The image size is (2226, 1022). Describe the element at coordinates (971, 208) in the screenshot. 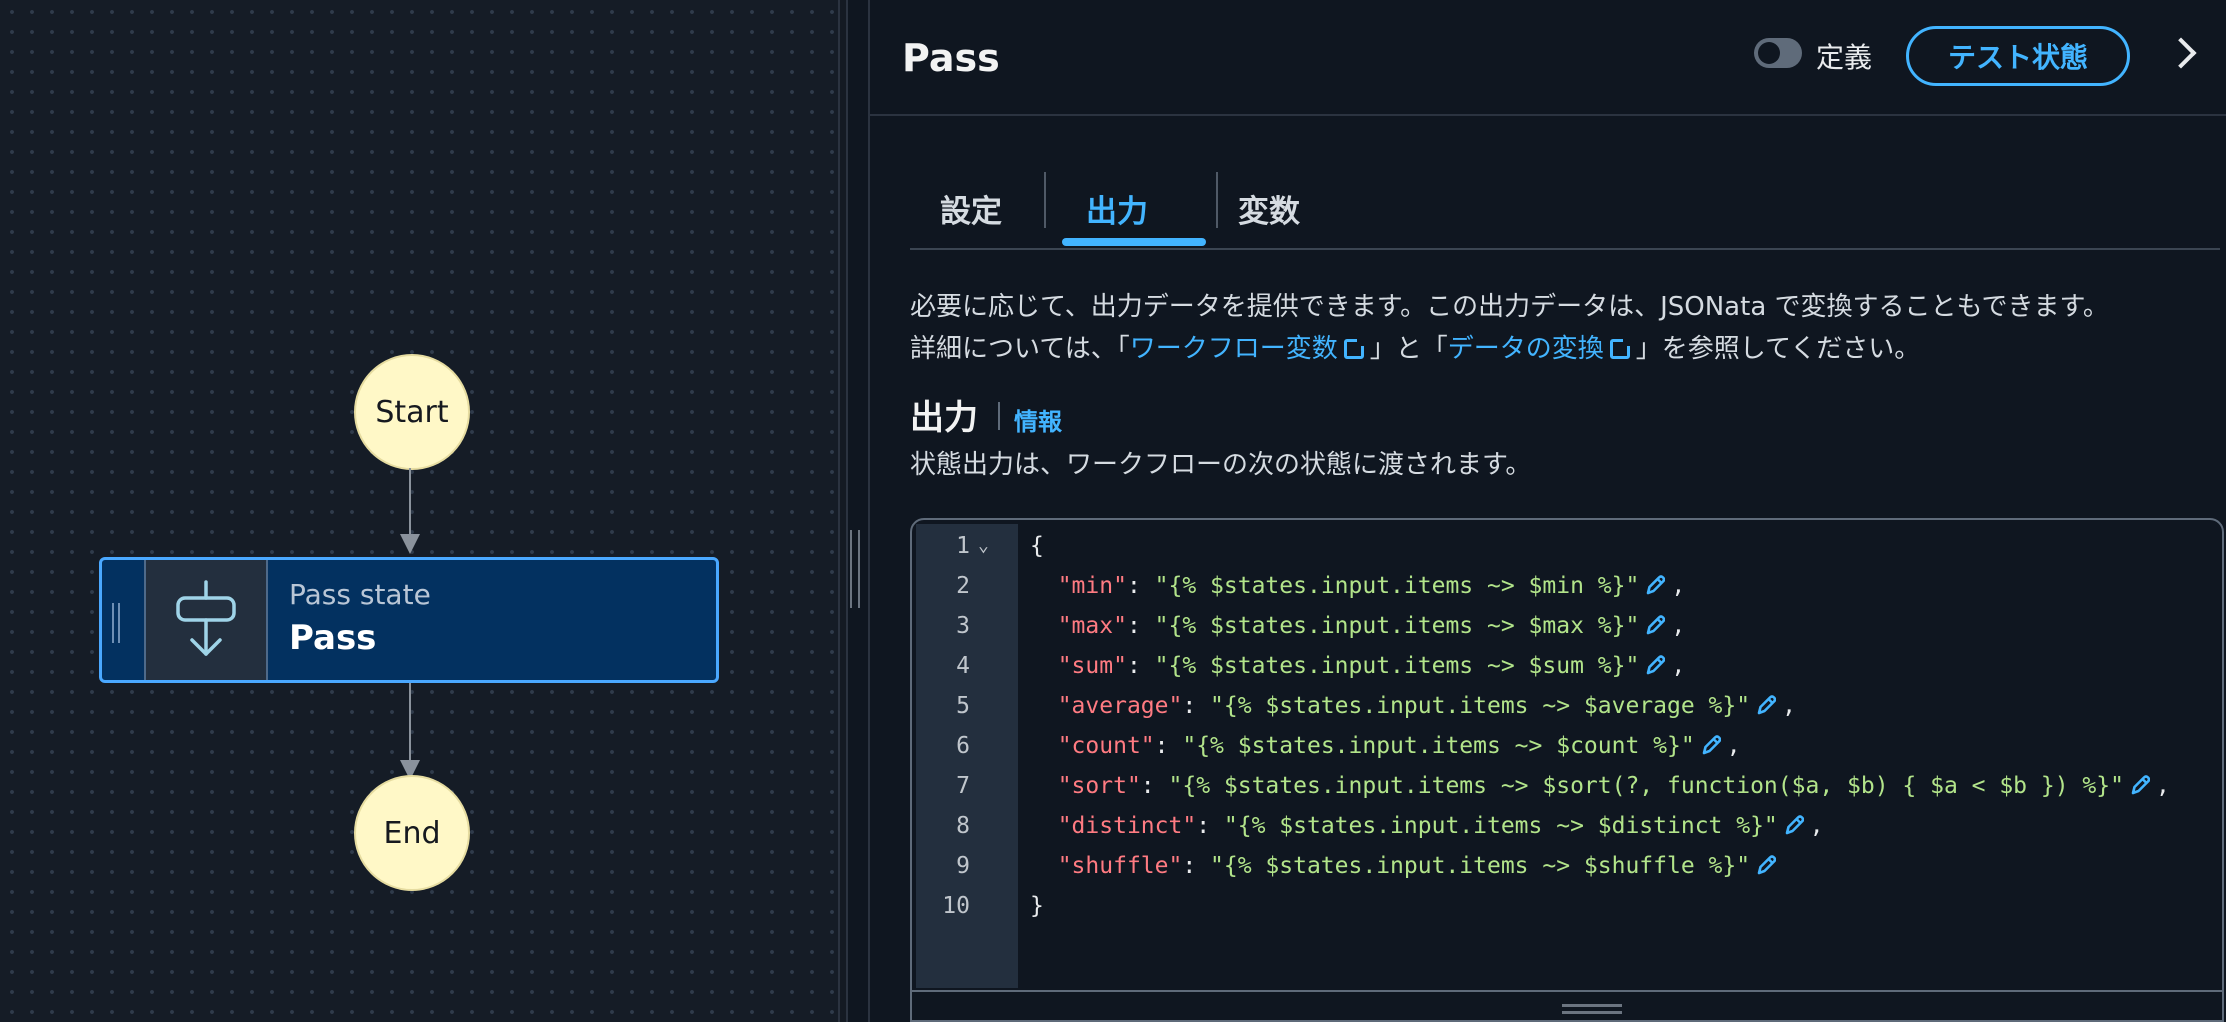

I see `tab-settings: 設定` at that location.